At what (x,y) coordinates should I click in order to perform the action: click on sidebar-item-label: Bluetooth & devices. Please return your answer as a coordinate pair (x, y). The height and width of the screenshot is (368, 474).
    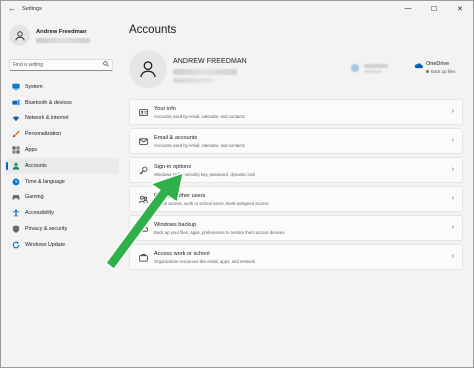
    Looking at the image, I should click on (48, 102).